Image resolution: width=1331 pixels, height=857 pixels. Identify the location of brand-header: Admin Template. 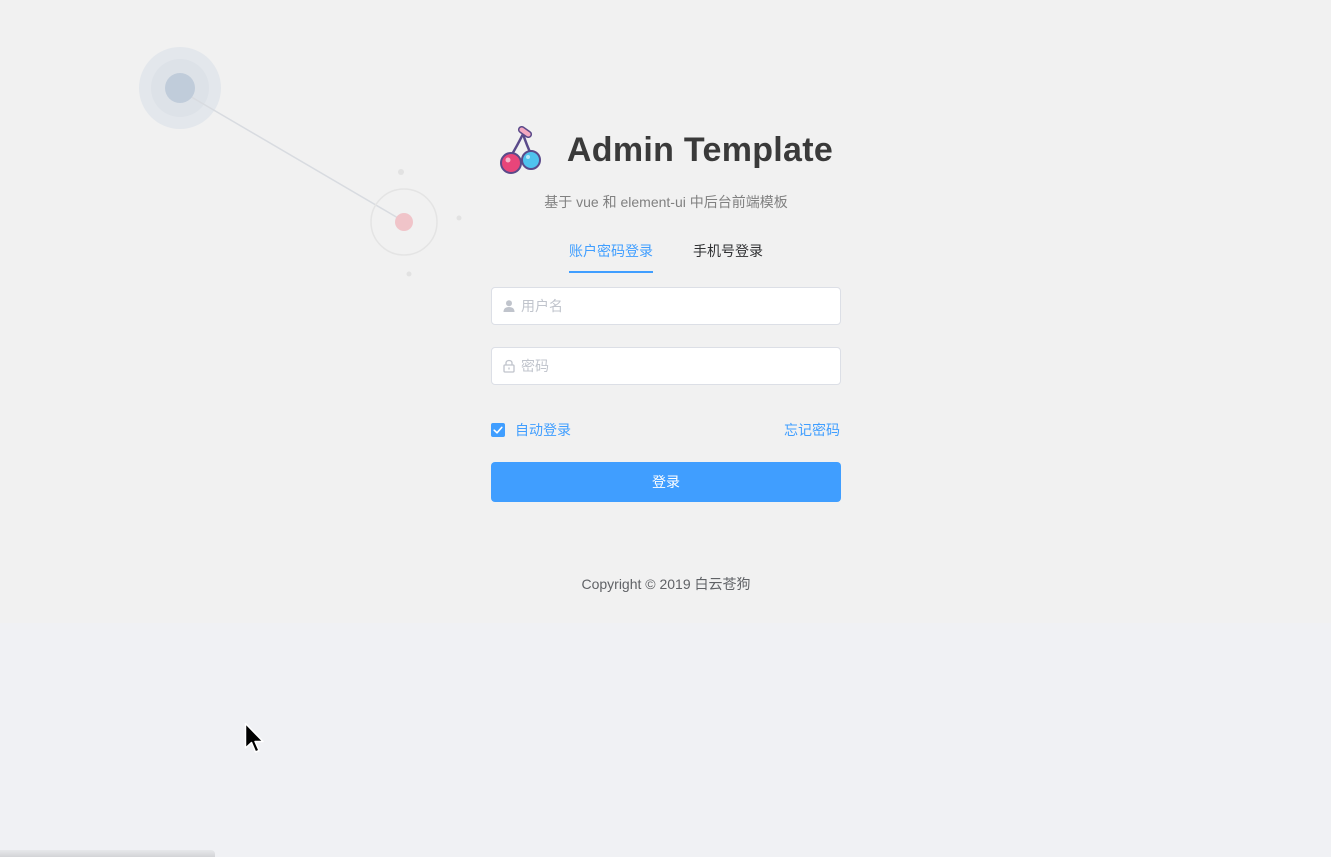
(664, 150).